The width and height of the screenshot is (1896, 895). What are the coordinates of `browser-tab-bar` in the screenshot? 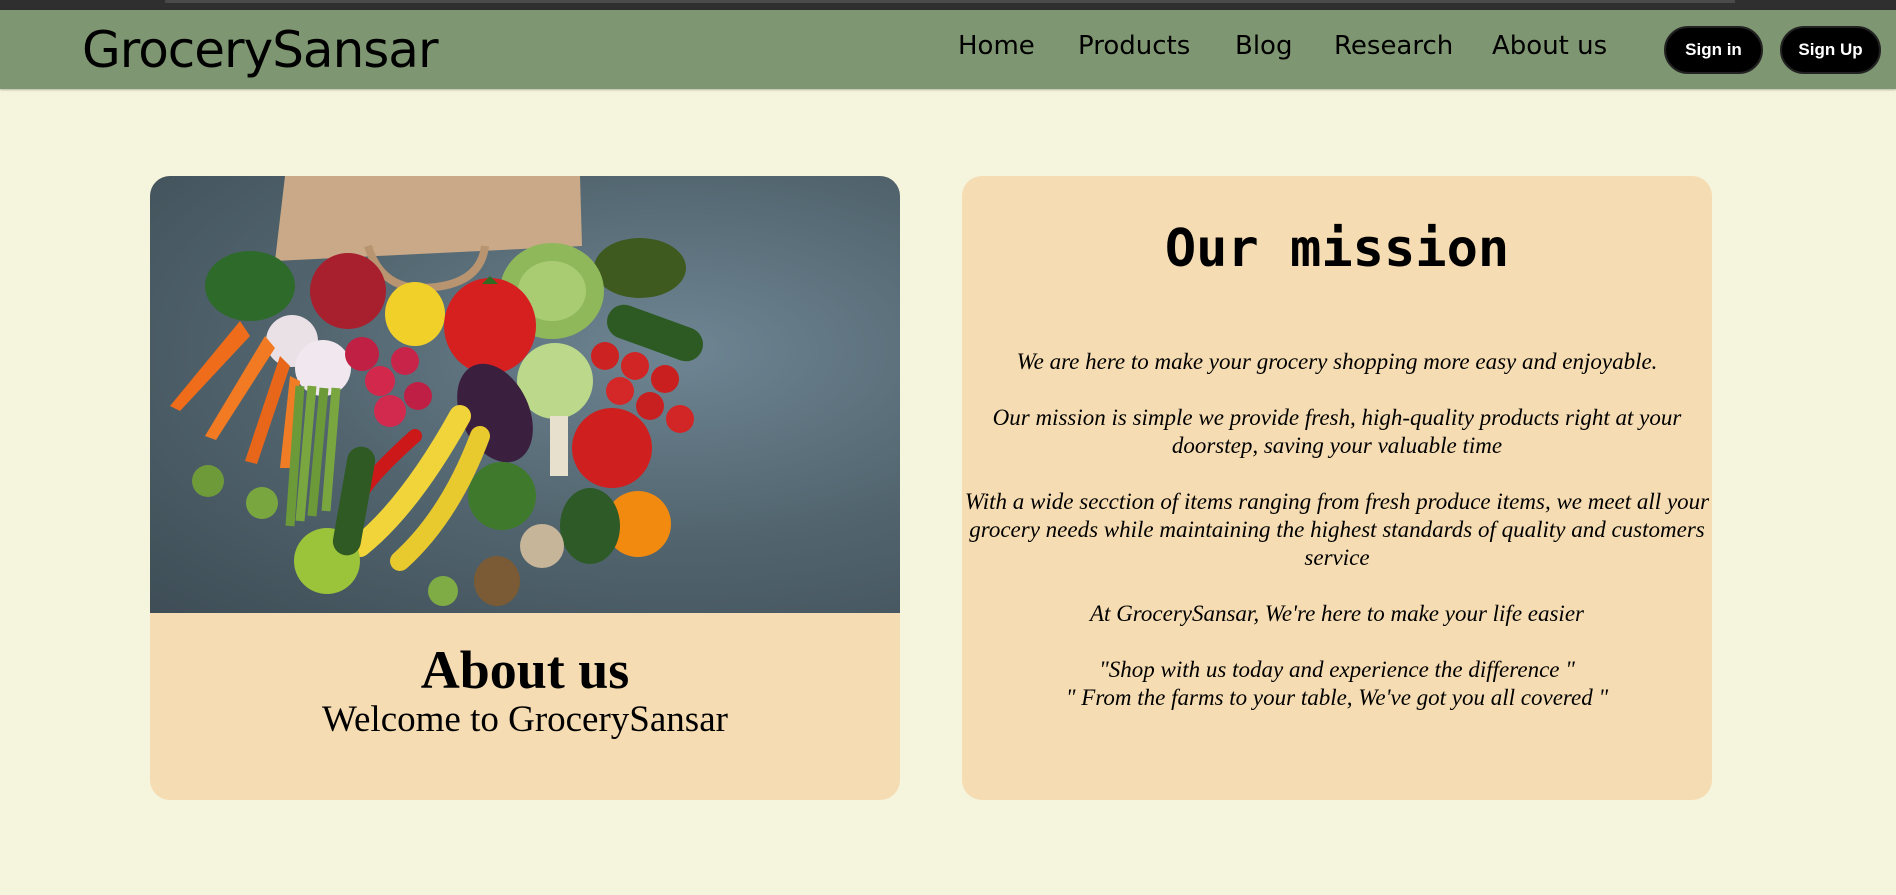 It's located at (950, 1).